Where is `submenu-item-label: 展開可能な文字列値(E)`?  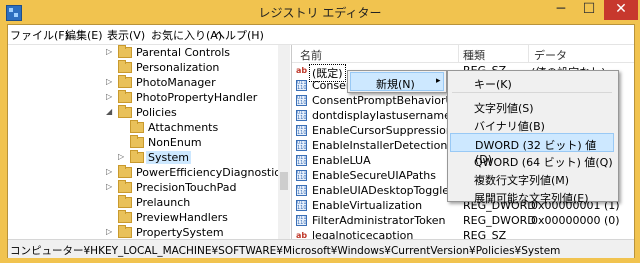
submenu-item-label: 展開可能な文字列値(E) is located at coordinates (531, 198).